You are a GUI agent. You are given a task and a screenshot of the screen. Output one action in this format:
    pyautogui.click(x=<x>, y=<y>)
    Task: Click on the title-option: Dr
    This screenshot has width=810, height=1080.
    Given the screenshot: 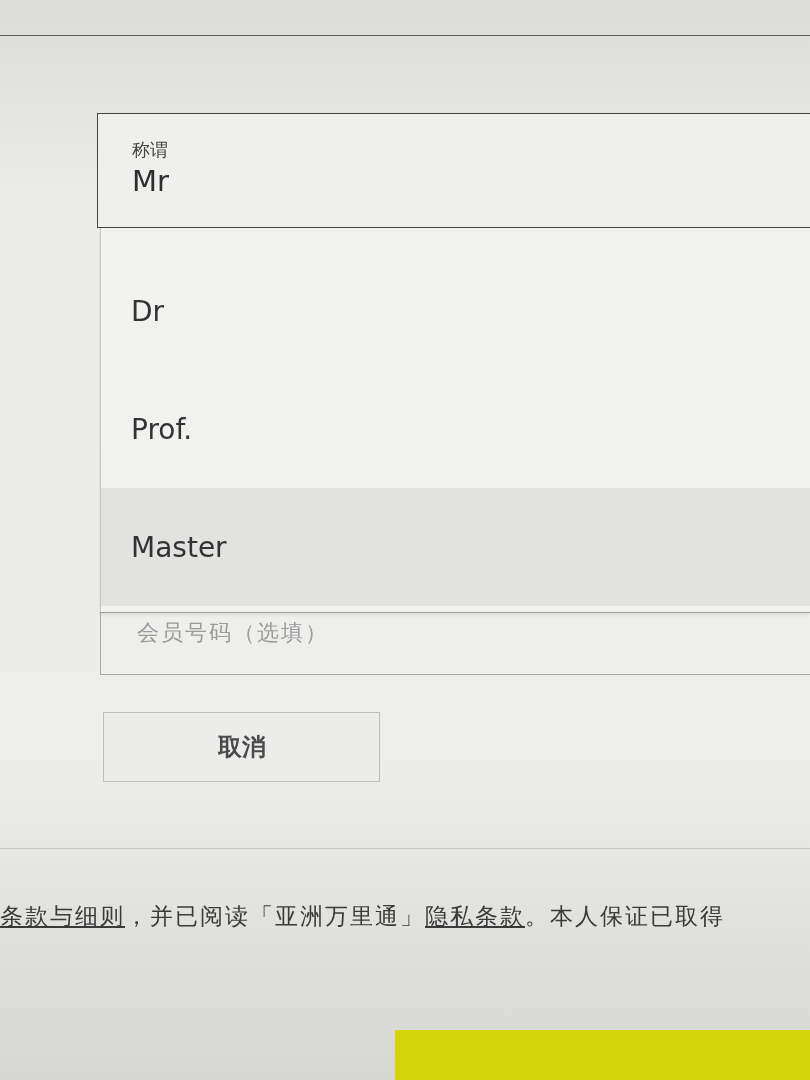 What is the action you would take?
    pyautogui.click(x=455, y=311)
    